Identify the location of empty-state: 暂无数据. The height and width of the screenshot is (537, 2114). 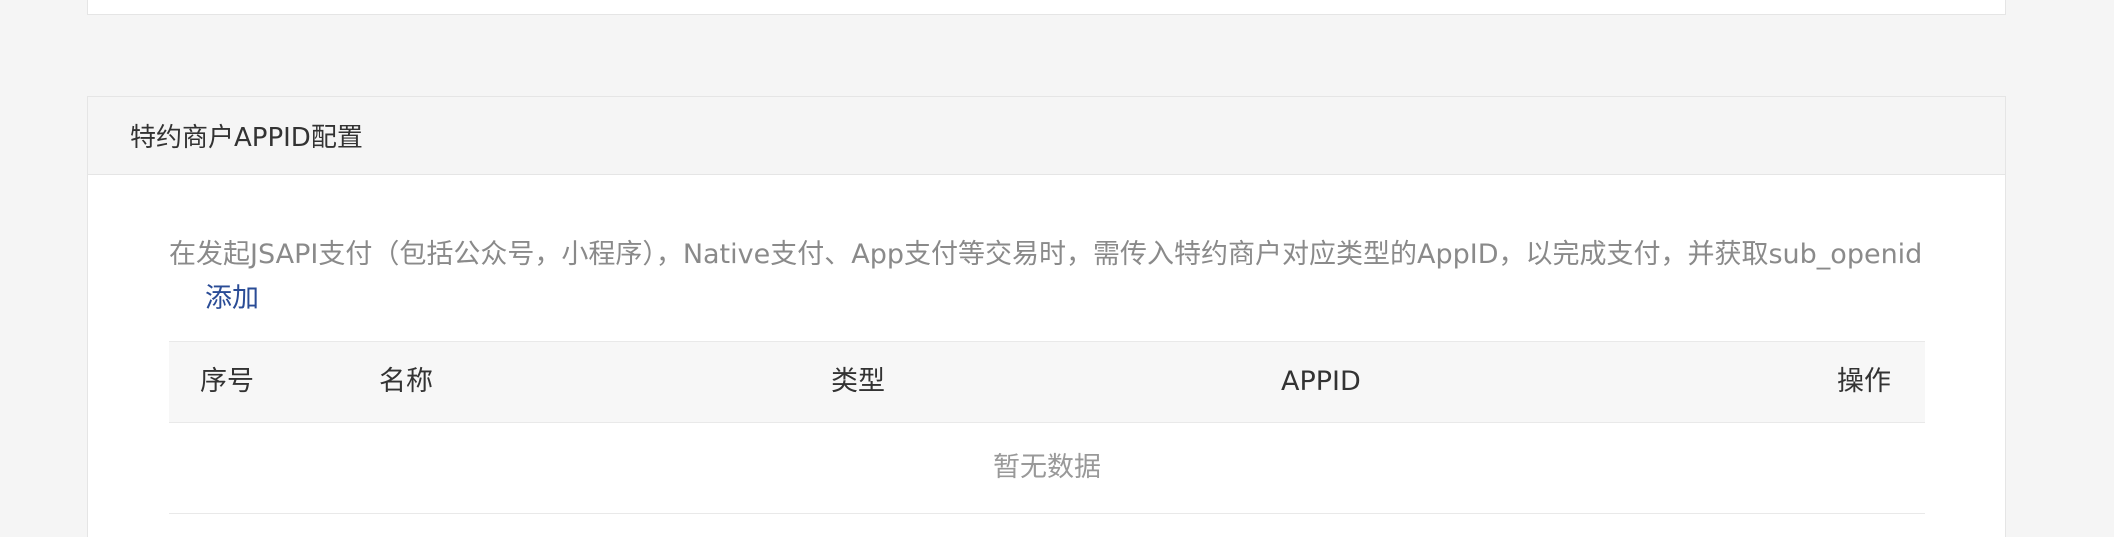
(1047, 468).